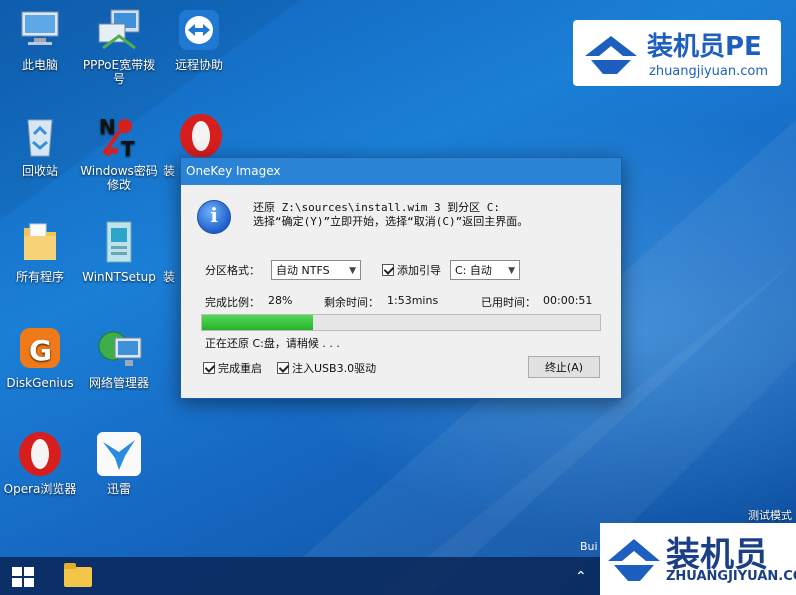  Describe the element at coordinates (377, 207) in the screenshot. I see `message-line-1: 还原 Z:\sources\install.wim 3 到分区 C:` at that location.